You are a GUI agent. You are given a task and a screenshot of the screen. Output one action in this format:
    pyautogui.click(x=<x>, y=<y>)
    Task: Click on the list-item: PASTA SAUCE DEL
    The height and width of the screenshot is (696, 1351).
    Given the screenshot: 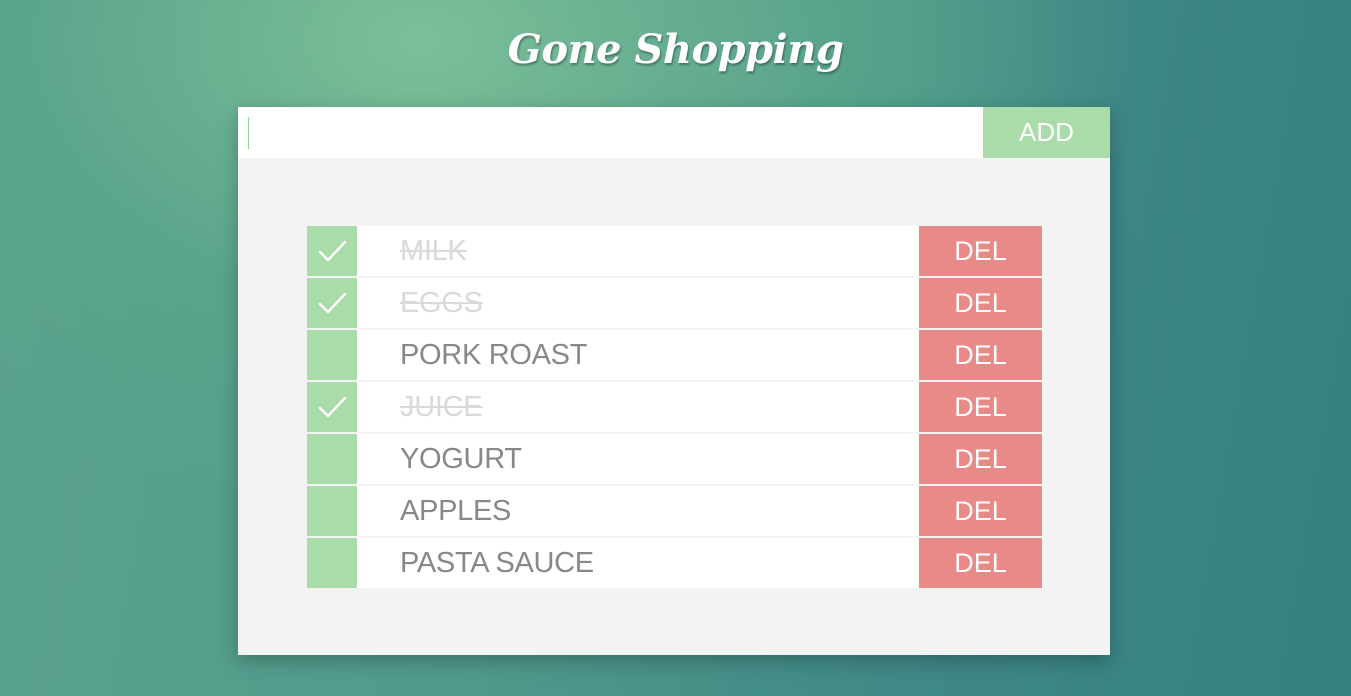 What is the action you would take?
    pyautogui.click(x=674, y=563)
    